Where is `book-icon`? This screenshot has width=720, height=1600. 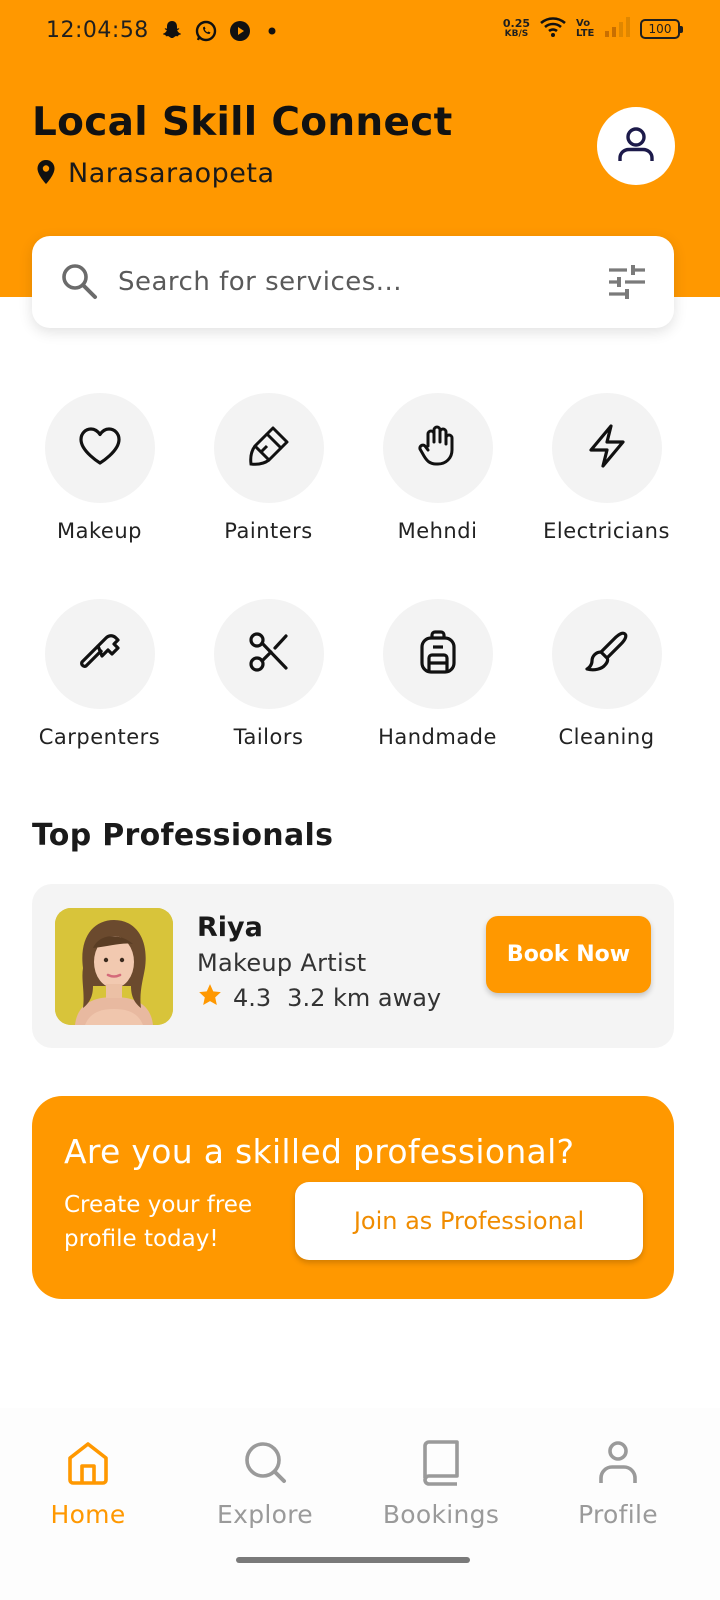
book-icon is located at coordinates (441, 1465).